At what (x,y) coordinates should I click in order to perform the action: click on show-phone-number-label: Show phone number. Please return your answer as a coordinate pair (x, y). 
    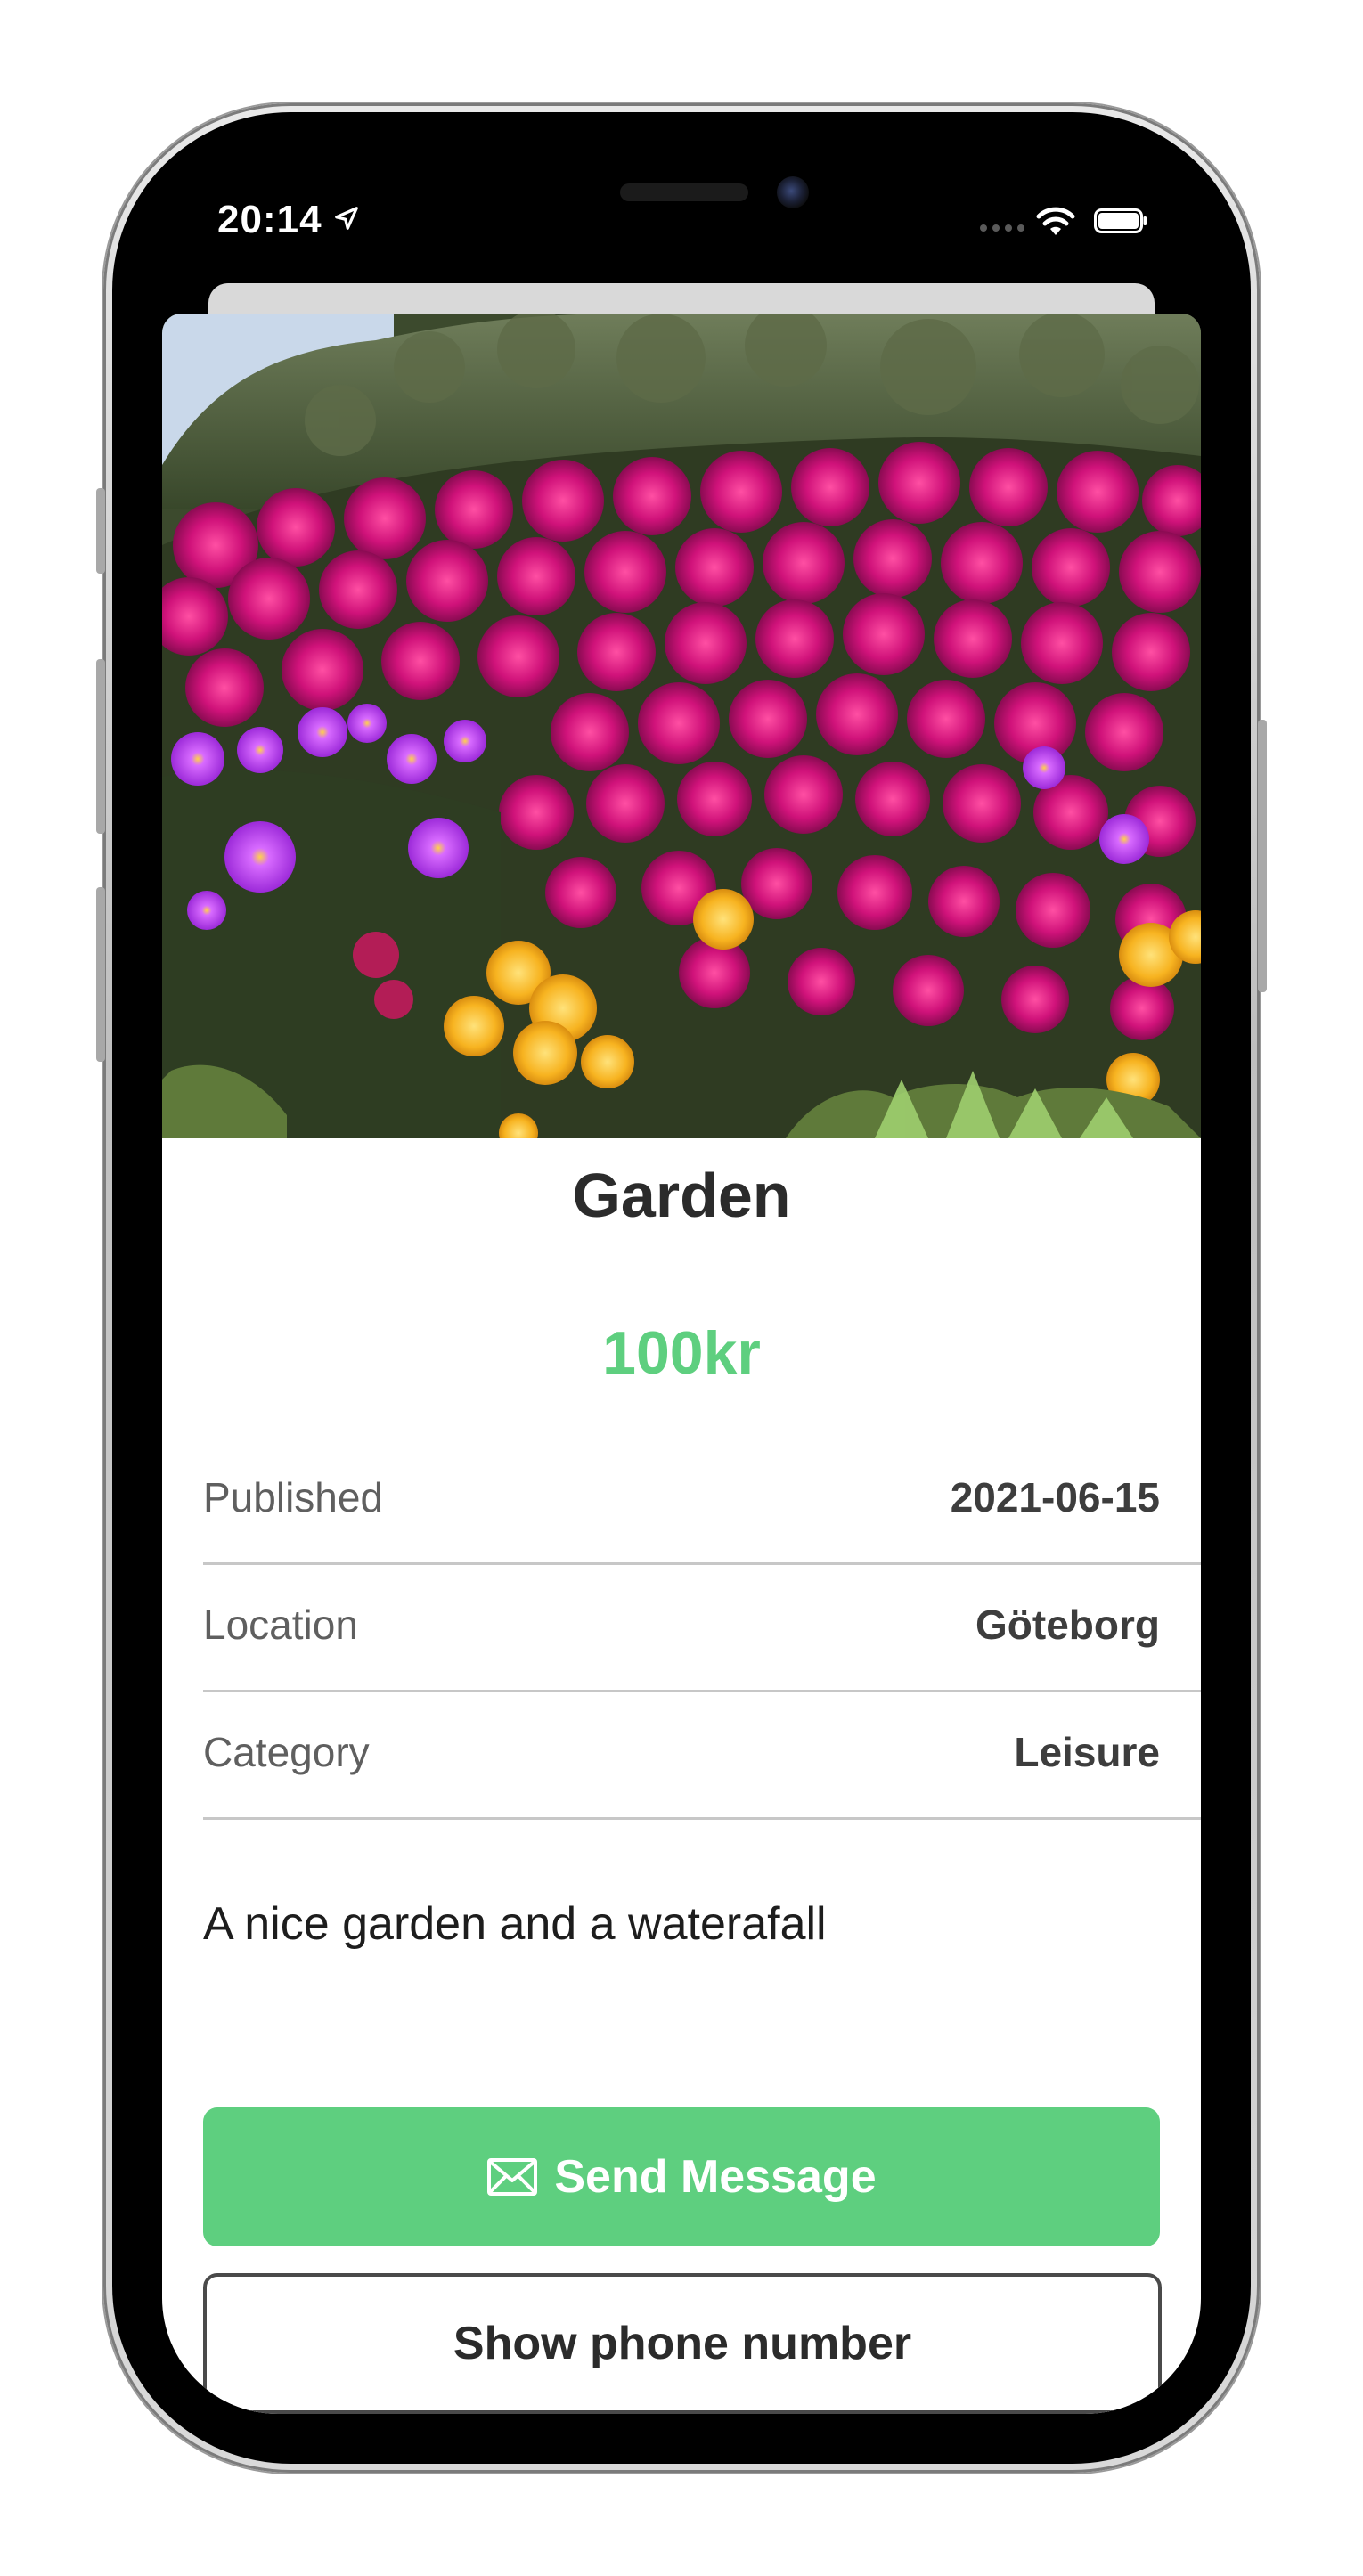
    Looking at the image, I should click on (682, 2344).